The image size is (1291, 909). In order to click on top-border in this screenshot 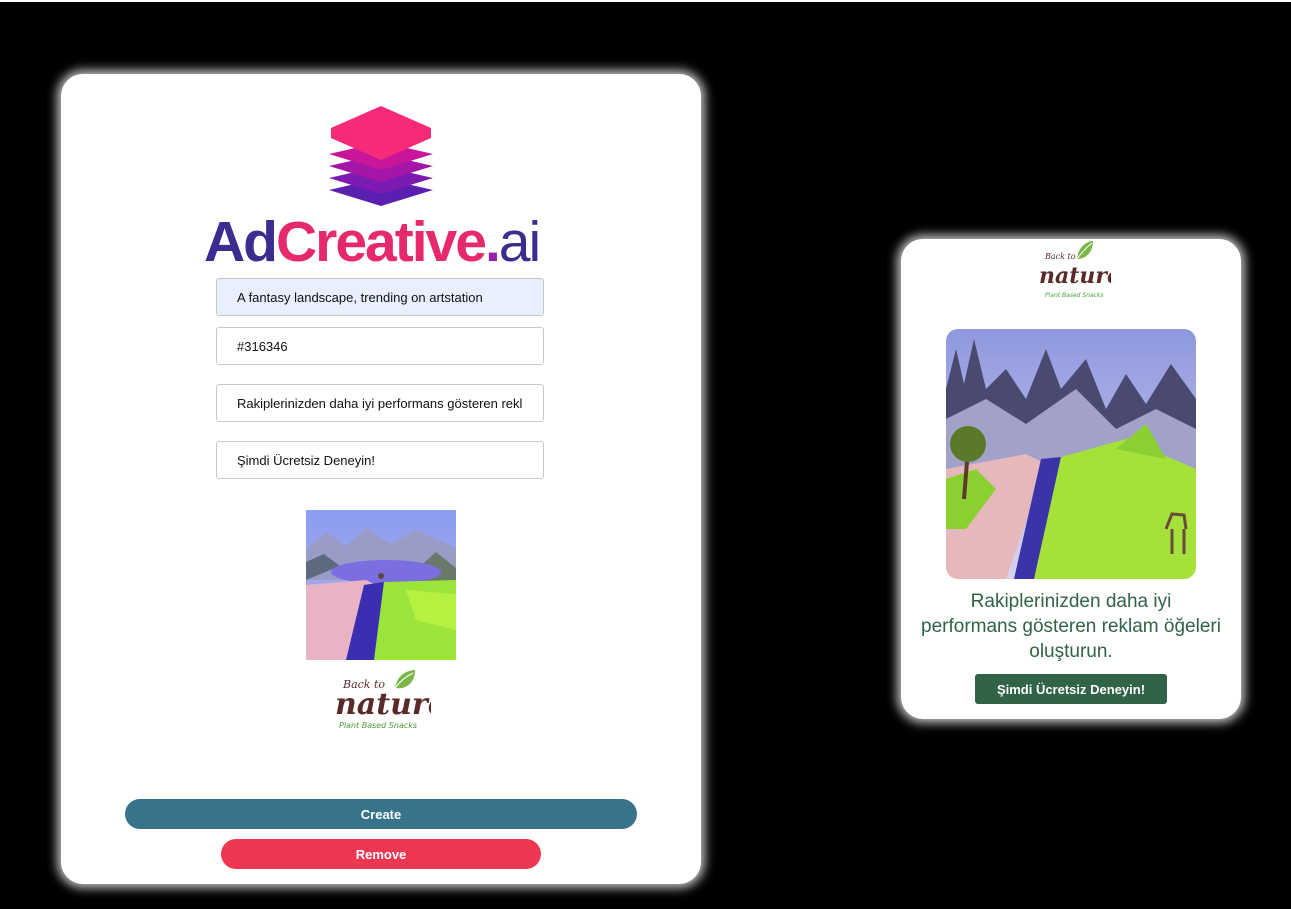, I will do `click(645, 1)`.